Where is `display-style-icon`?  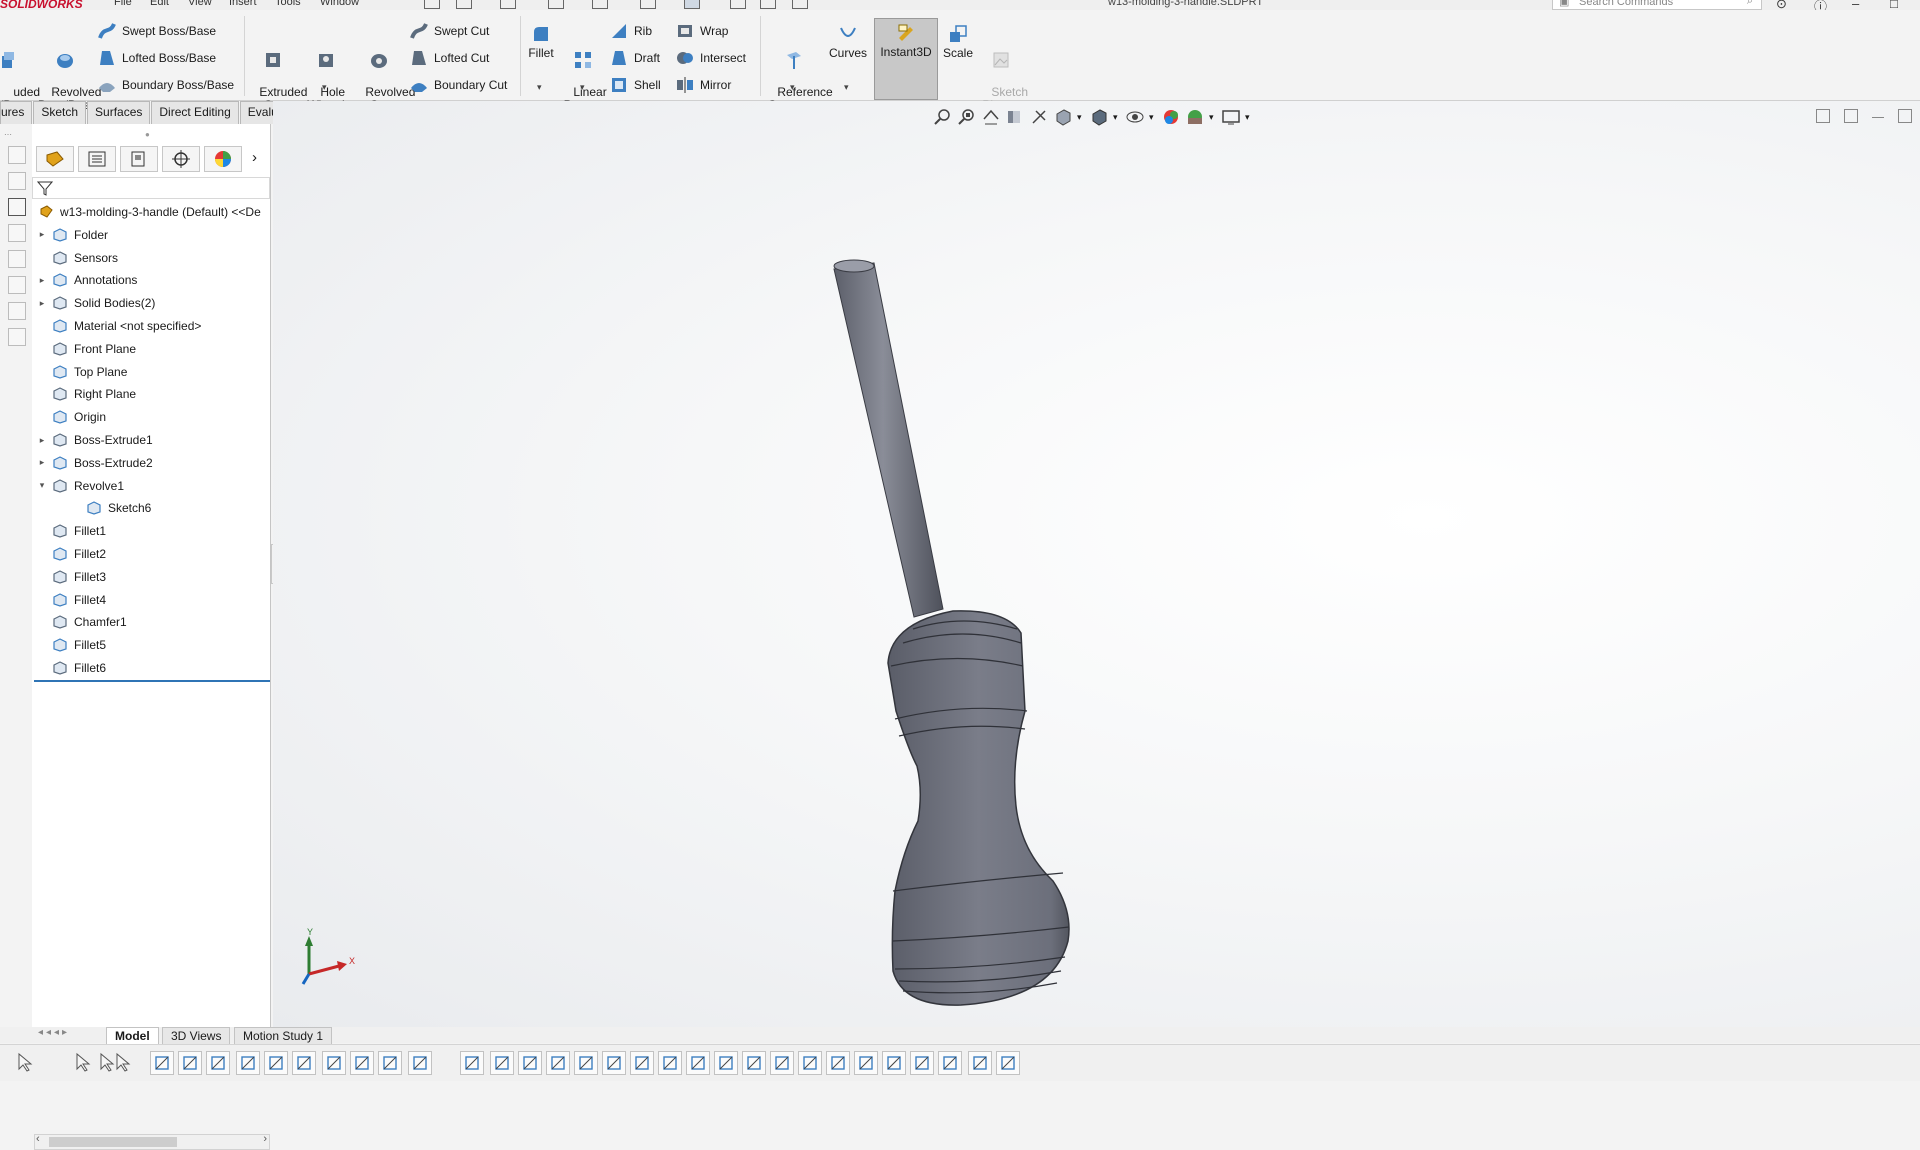
display-style-icon is located at coordinates (1099, 117).